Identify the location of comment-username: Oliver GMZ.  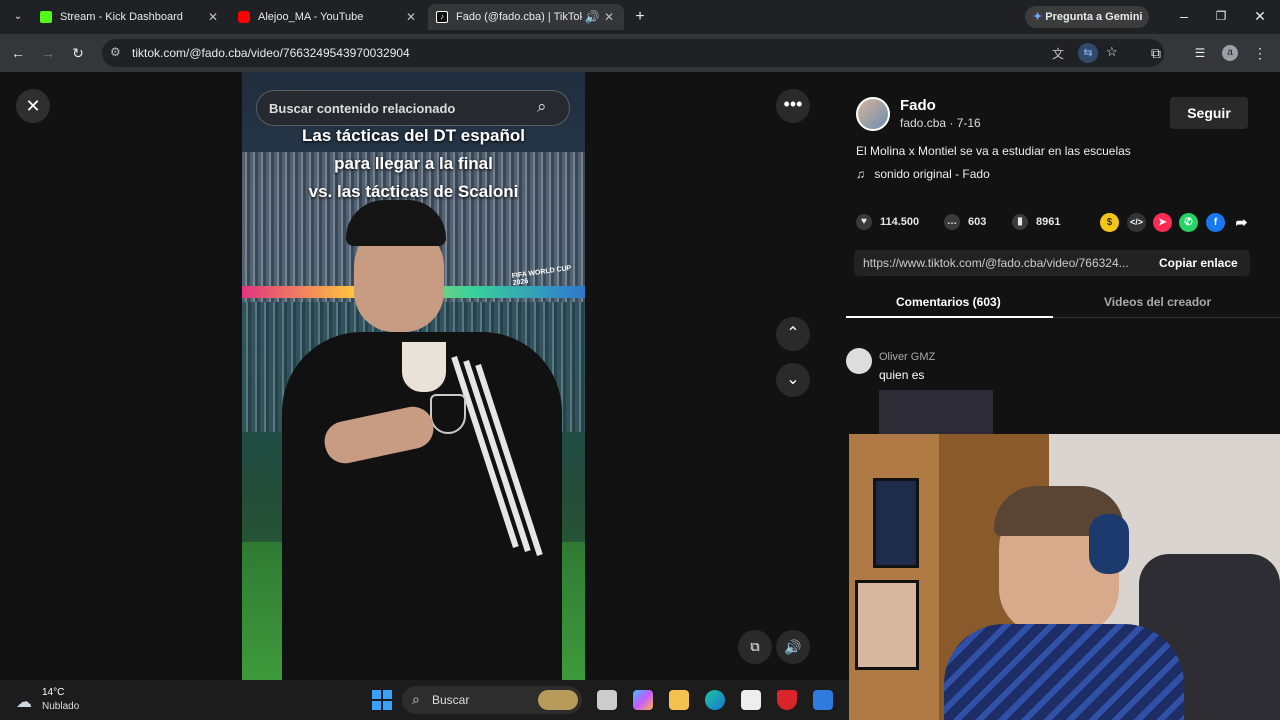
(907, 357).